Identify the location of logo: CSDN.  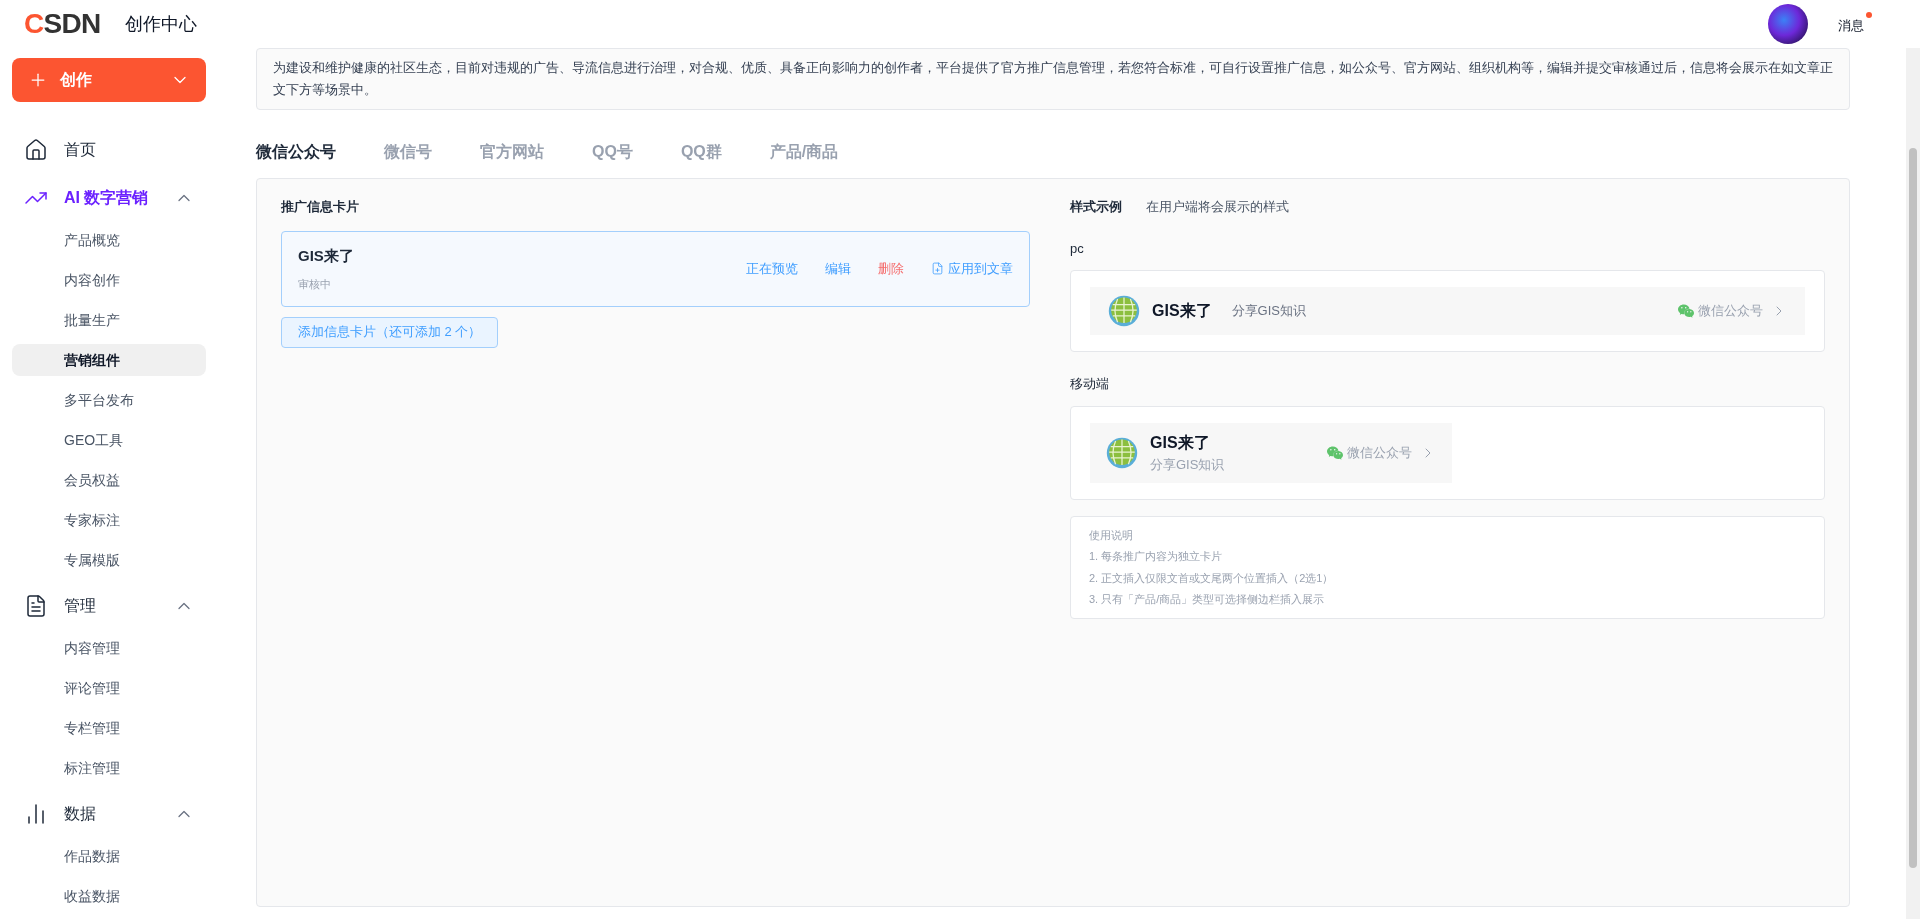
(62, 24).